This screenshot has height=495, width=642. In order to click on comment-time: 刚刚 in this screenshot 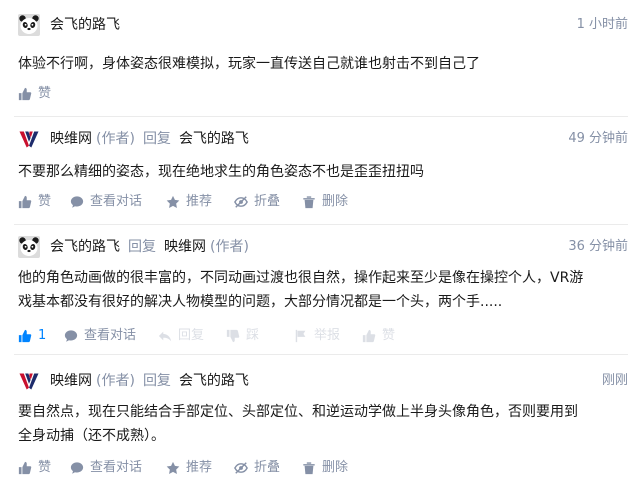, I will do `click(614, 380)`.